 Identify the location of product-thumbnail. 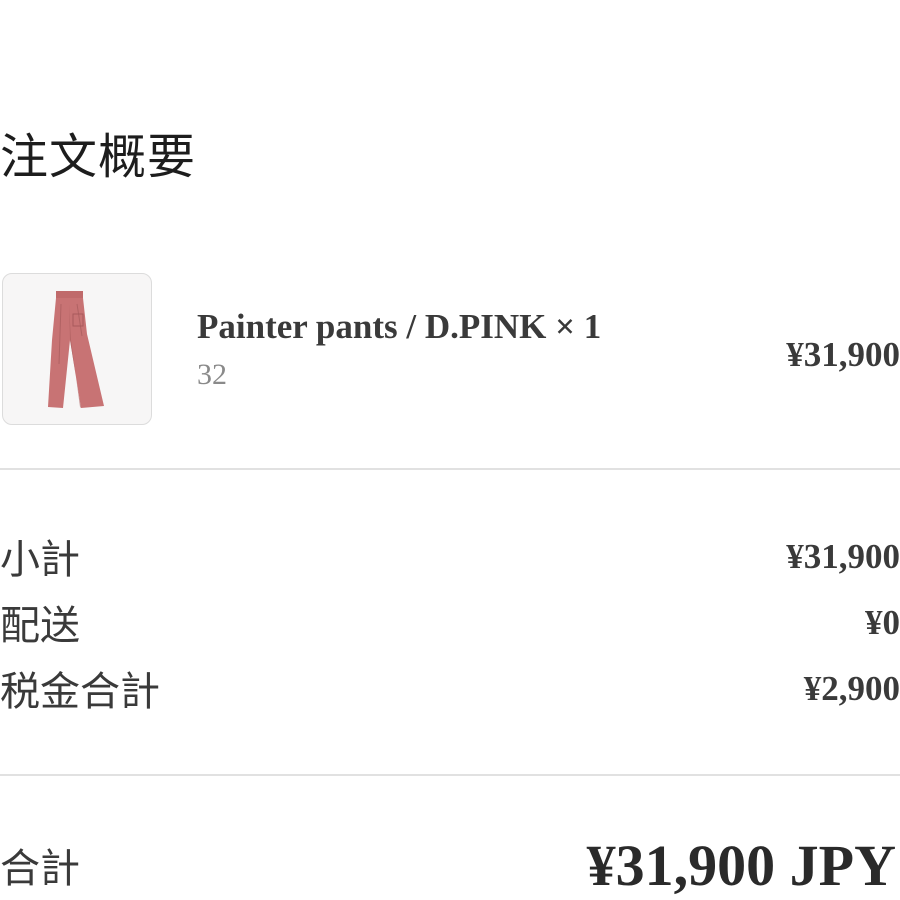
(77, 349).